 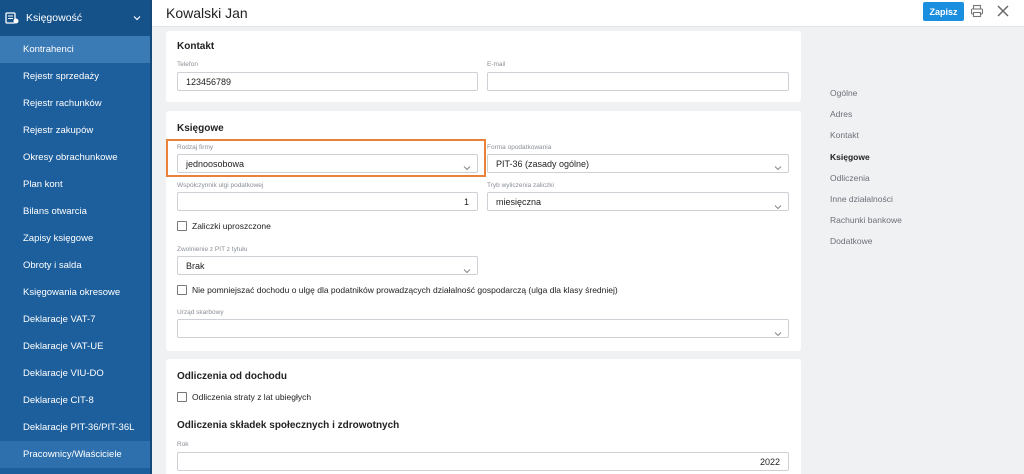 I want to click on loss-checkbox, so click(x=182, y=397).